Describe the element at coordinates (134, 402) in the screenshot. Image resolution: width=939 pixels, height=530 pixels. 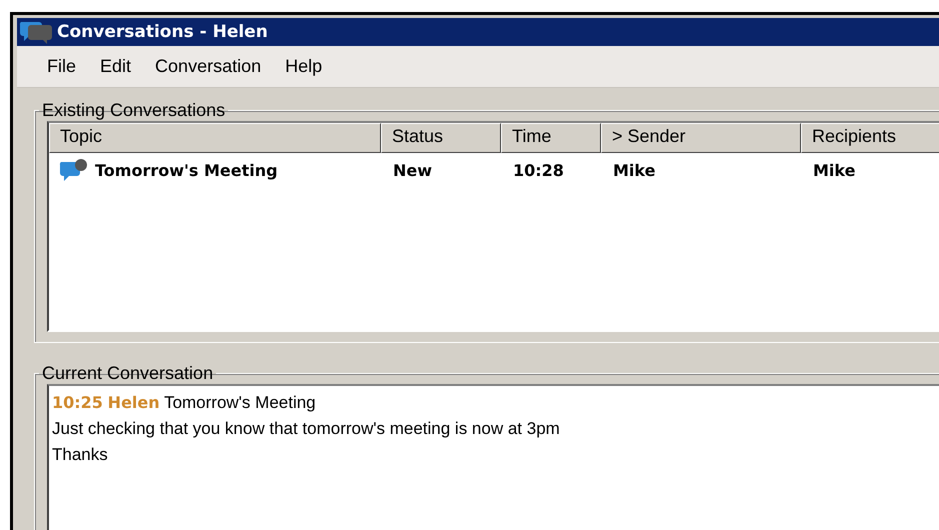
I see `message-sender: Helen` at that location.